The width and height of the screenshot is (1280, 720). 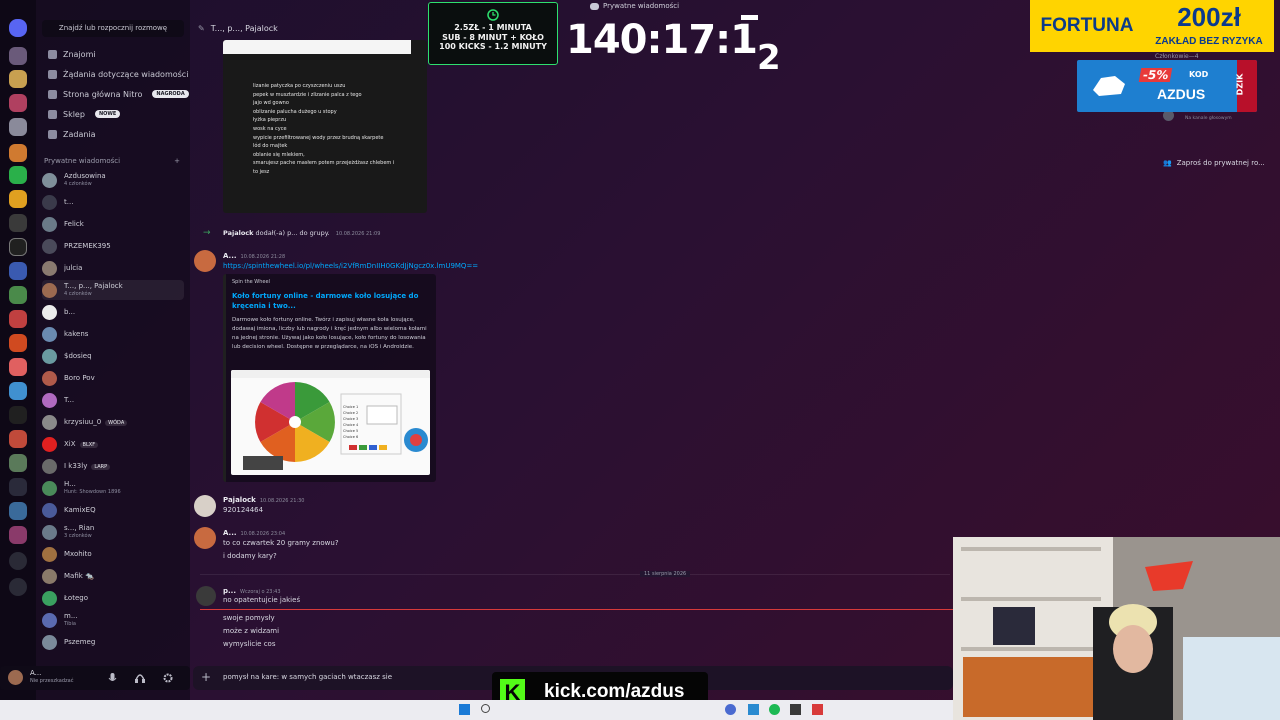 What do you see at coordinates (177, 161) in the screenshot?
I see `add-dm-button: +` at bounding box center [177, 161].